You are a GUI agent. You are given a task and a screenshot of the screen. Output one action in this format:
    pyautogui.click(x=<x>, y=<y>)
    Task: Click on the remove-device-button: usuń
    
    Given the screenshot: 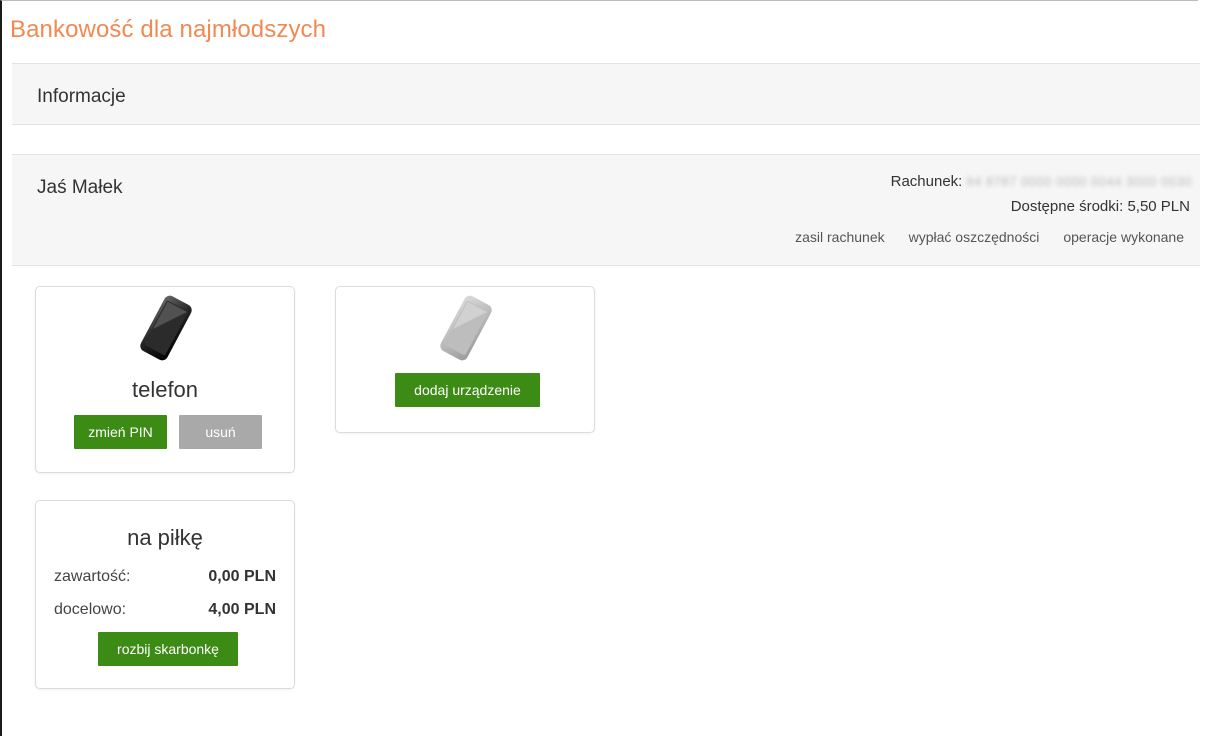 What is the action you would take?
    pyautogui.click(x=220, y=432)
    